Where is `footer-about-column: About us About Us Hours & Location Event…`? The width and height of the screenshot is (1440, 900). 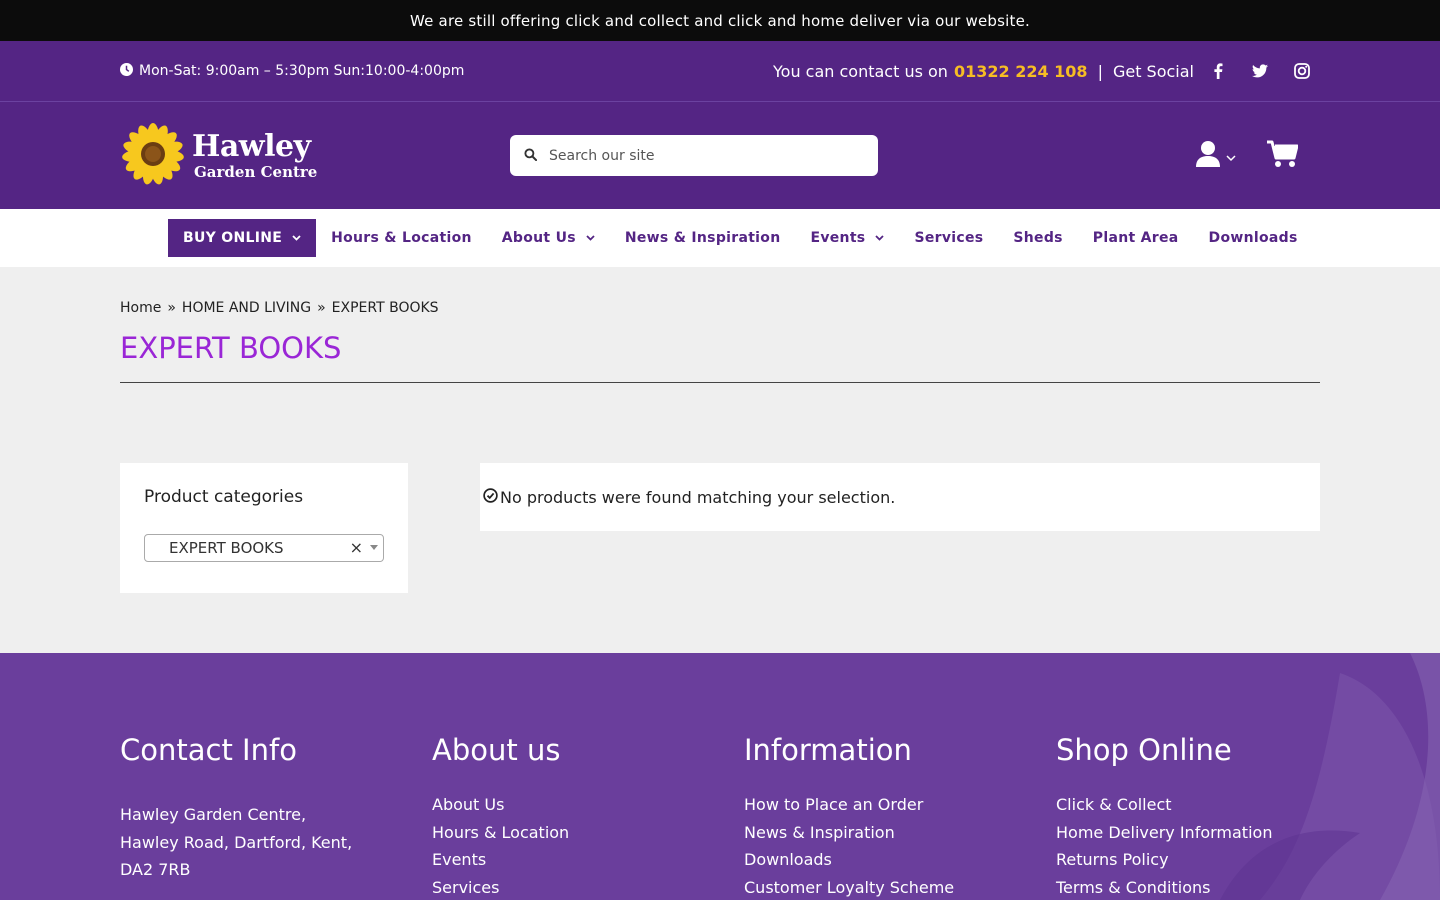 footer-about-column: About us About Us Hours & Location Event… is located at coordinates (572, 816).